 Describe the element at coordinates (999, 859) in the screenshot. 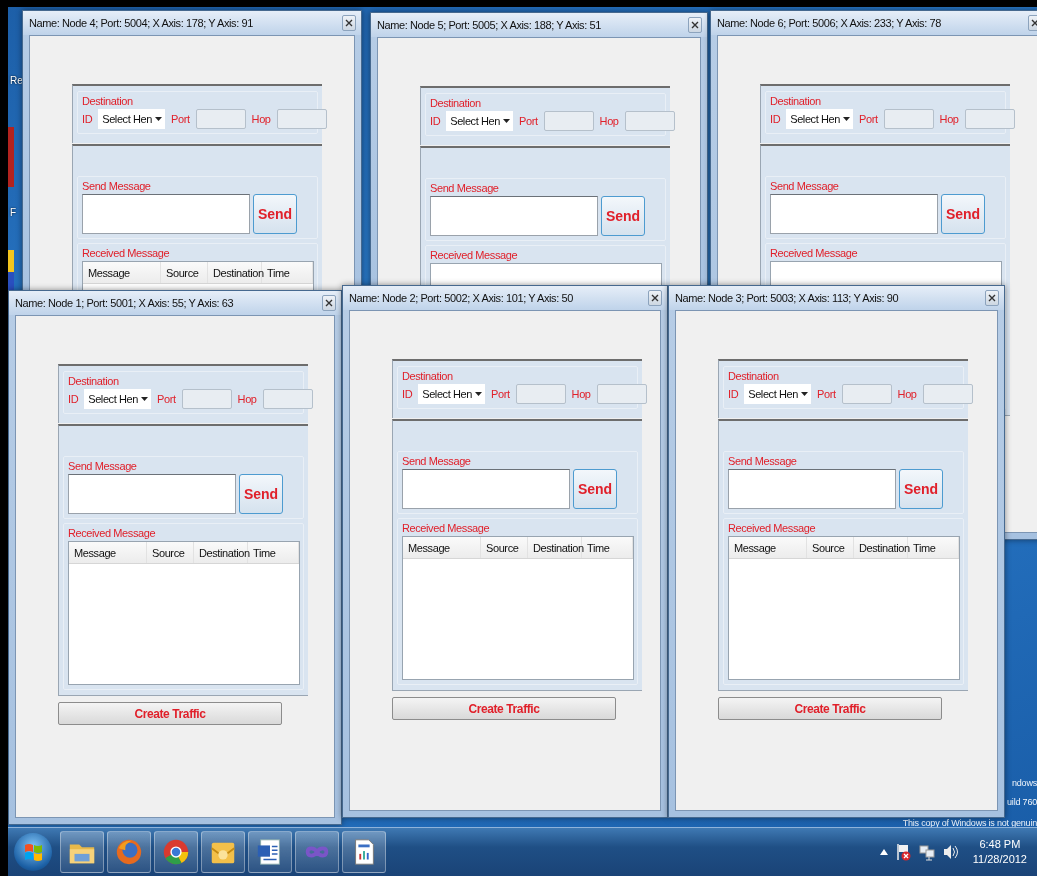

I see `clock-date: 11/28/2012` at that location.